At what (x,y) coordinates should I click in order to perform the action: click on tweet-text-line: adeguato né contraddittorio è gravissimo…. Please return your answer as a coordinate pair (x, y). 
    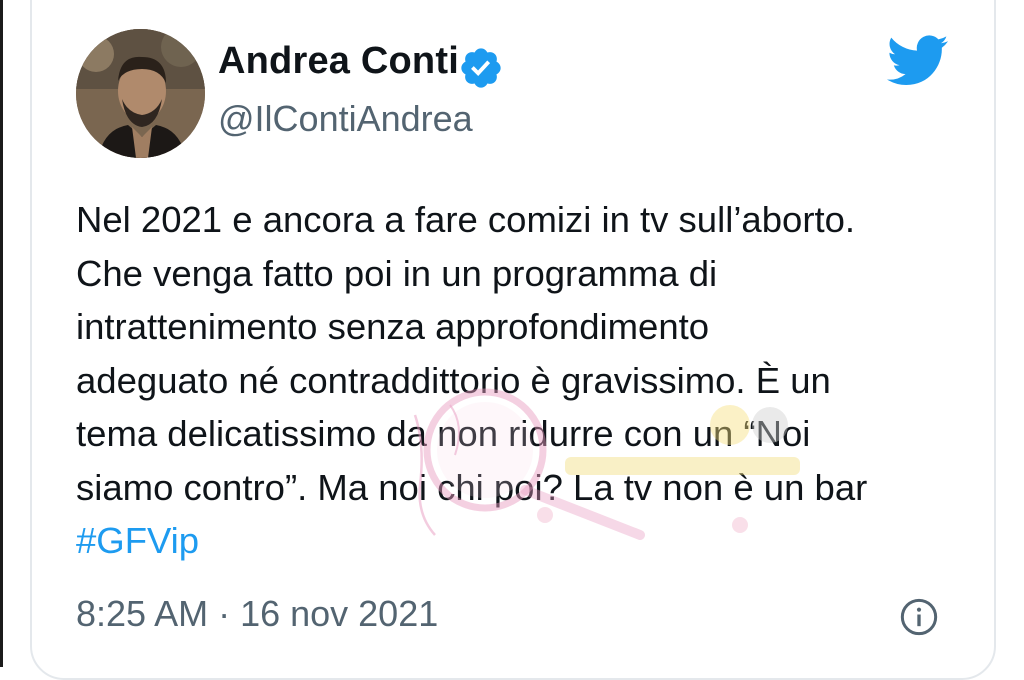
    Looking at the image, I should click on (453, 380).